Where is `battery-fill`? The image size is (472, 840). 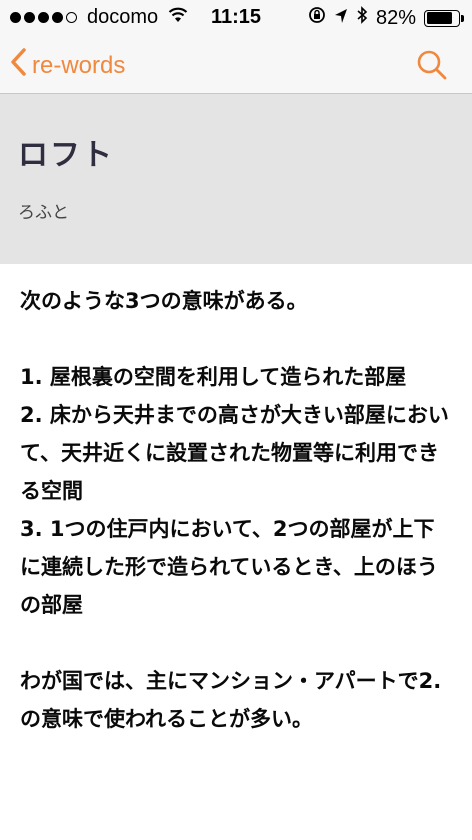
battery-fill is located at coordinates (439, 18).